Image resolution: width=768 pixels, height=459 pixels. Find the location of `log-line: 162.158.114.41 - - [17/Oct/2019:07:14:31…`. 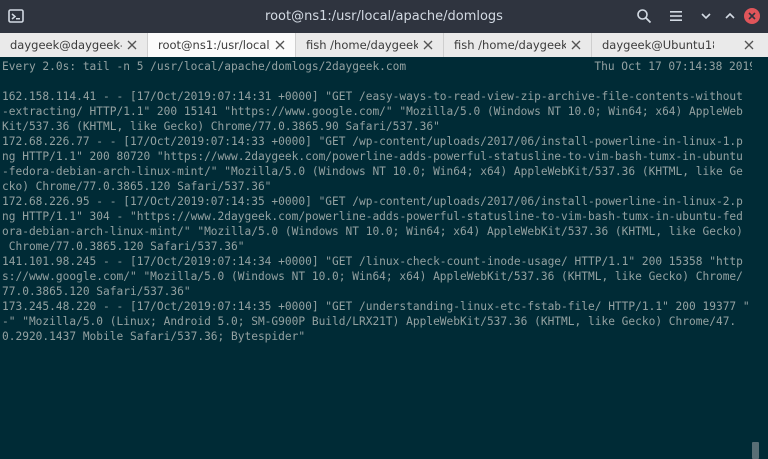

log-line: 162.158.114.41 - - [17/Oct/2019:07:14:31… is located at coordinates (372, 96).